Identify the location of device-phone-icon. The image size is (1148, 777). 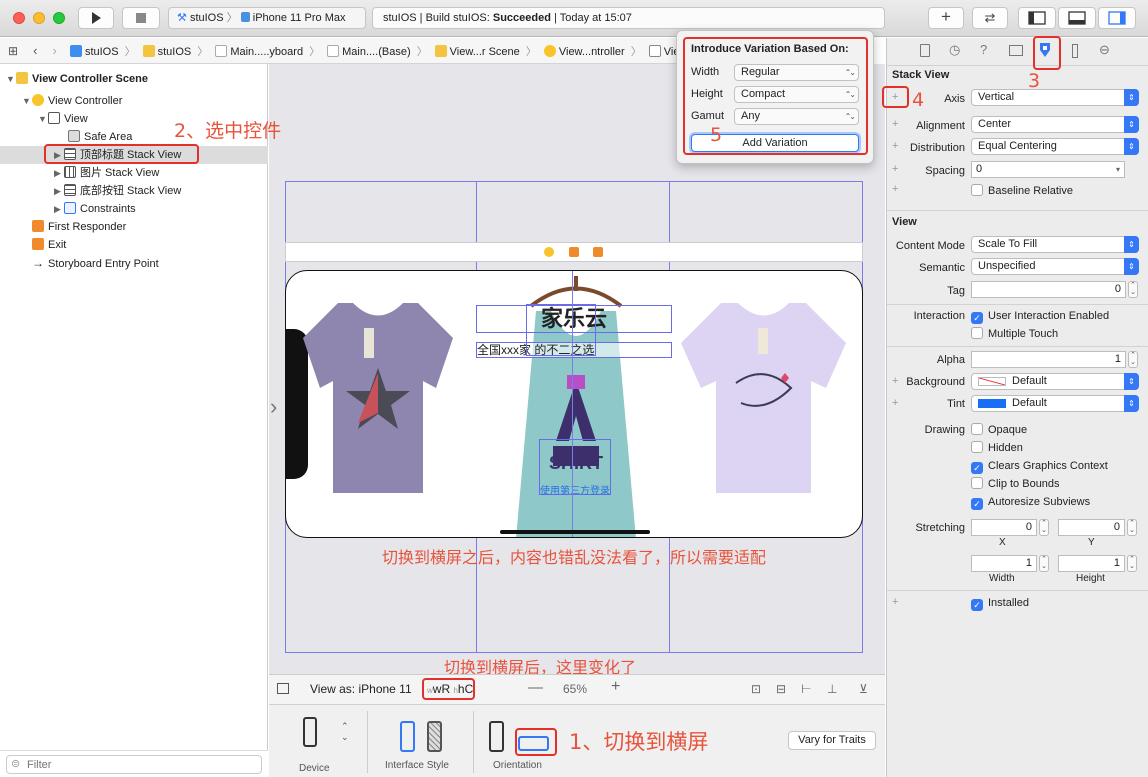
(310, 732).